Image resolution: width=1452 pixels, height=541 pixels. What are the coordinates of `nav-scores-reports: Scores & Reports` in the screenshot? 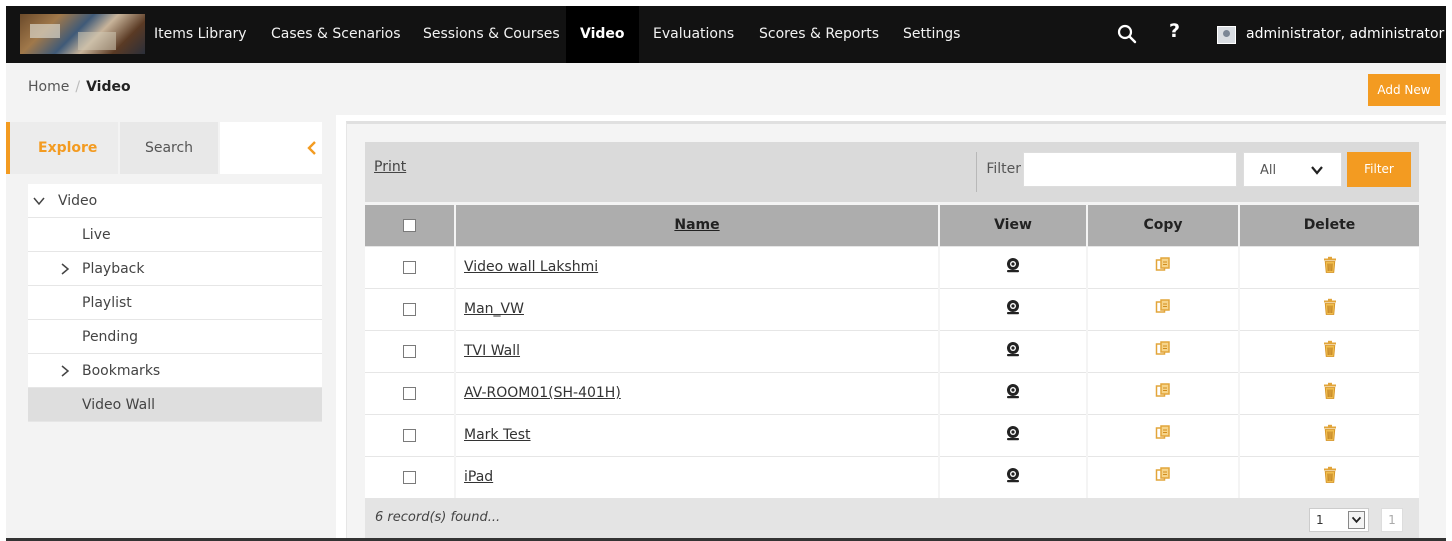 It's located at (819, 34).